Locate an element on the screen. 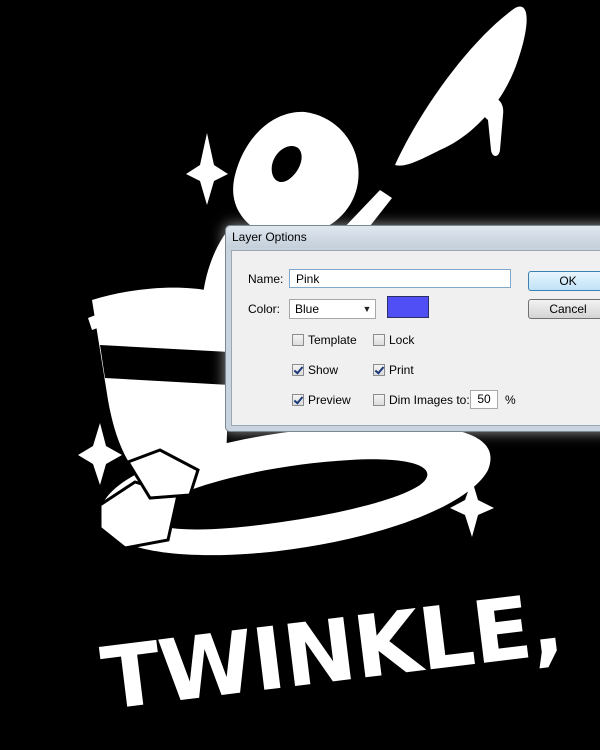  dim-images-input: 50 is located at coordinates (484, 399).